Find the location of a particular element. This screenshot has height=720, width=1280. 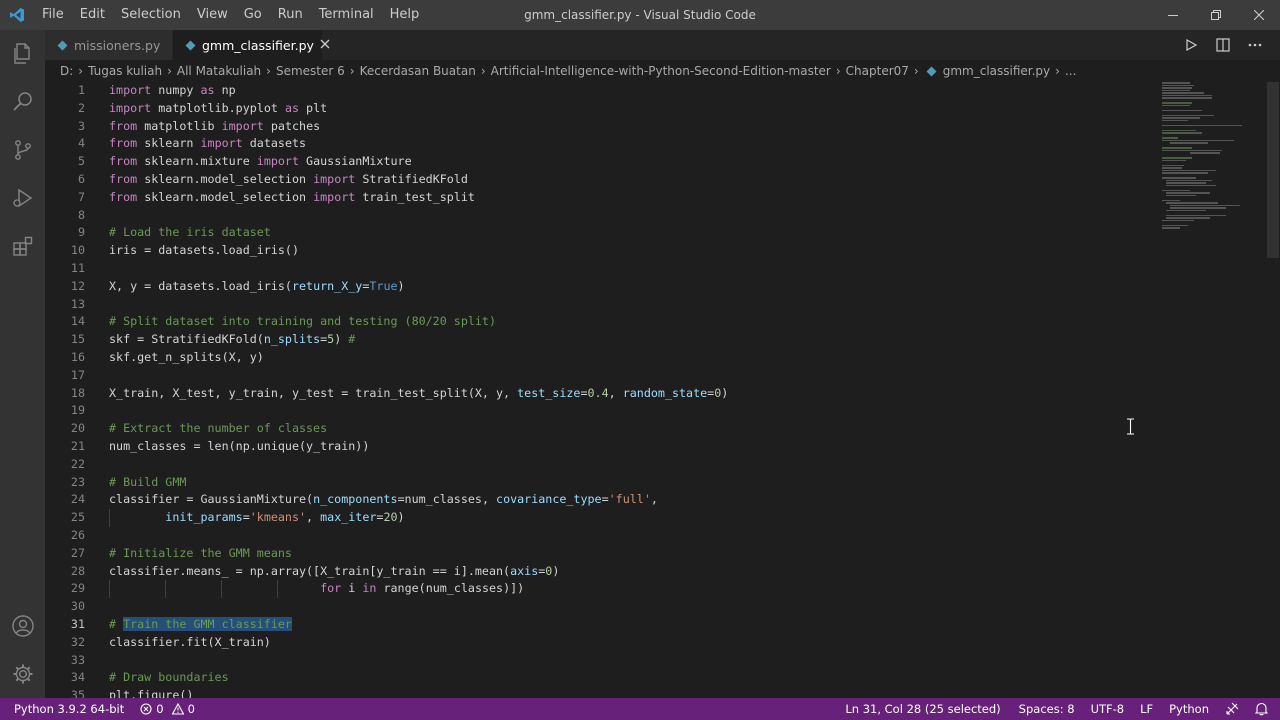

indentation-selector: Spaces: 8 is located at coordinates (1046, 709).